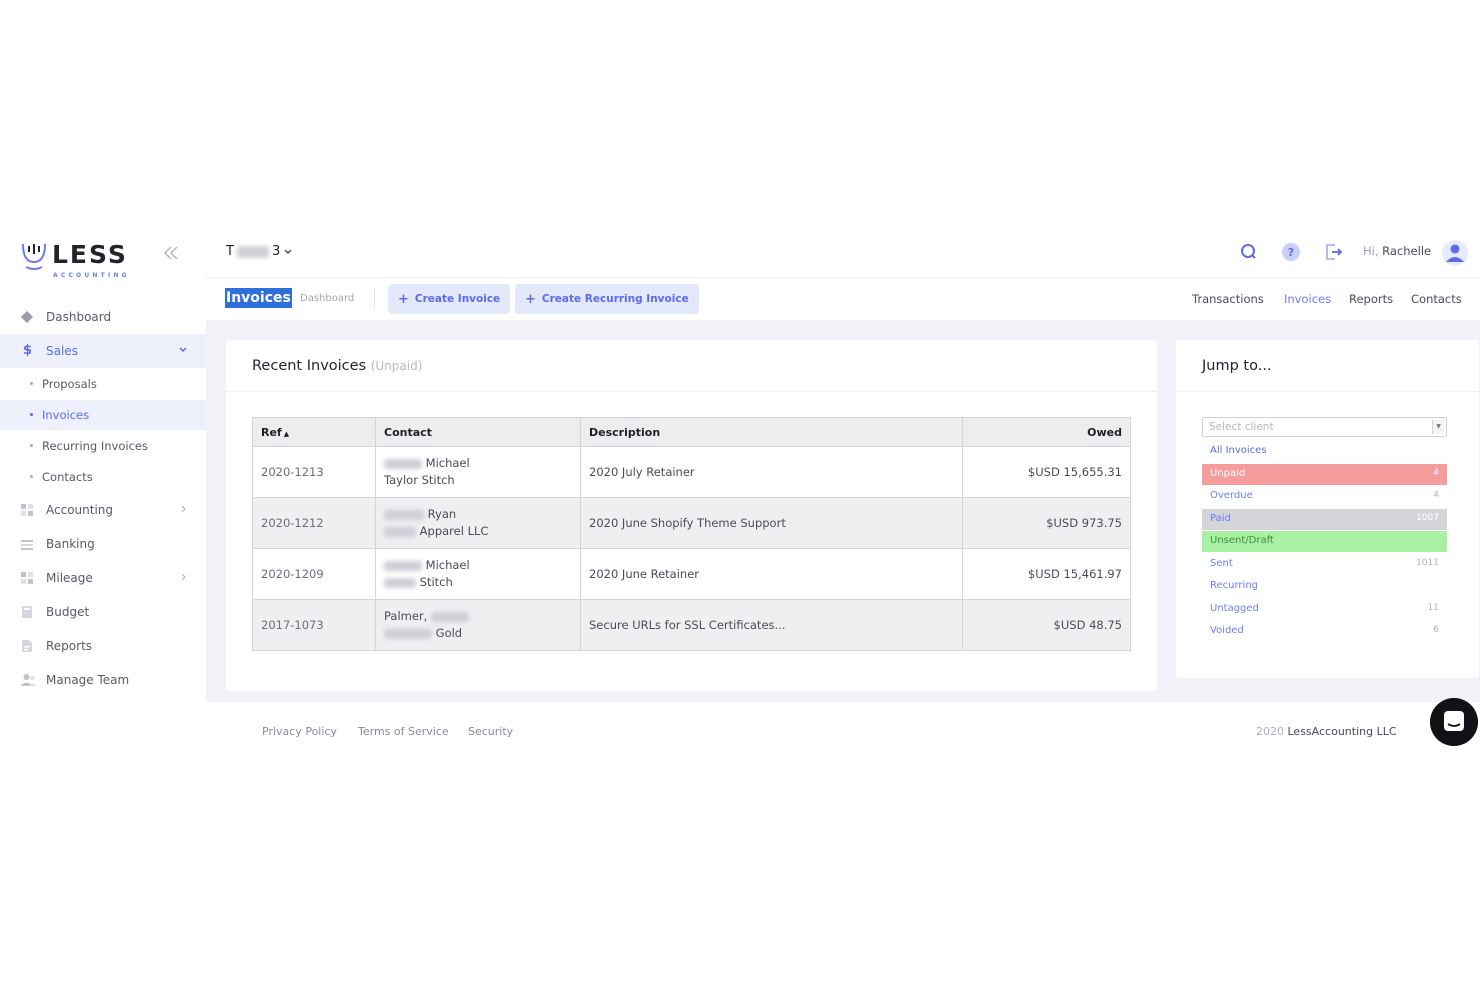 The width and height of the screenshot is (1480, 987). Describe the element at coordinates (103, 578) in the screenshot. I see `sidebar-item-mileage: Mileage` at that location.